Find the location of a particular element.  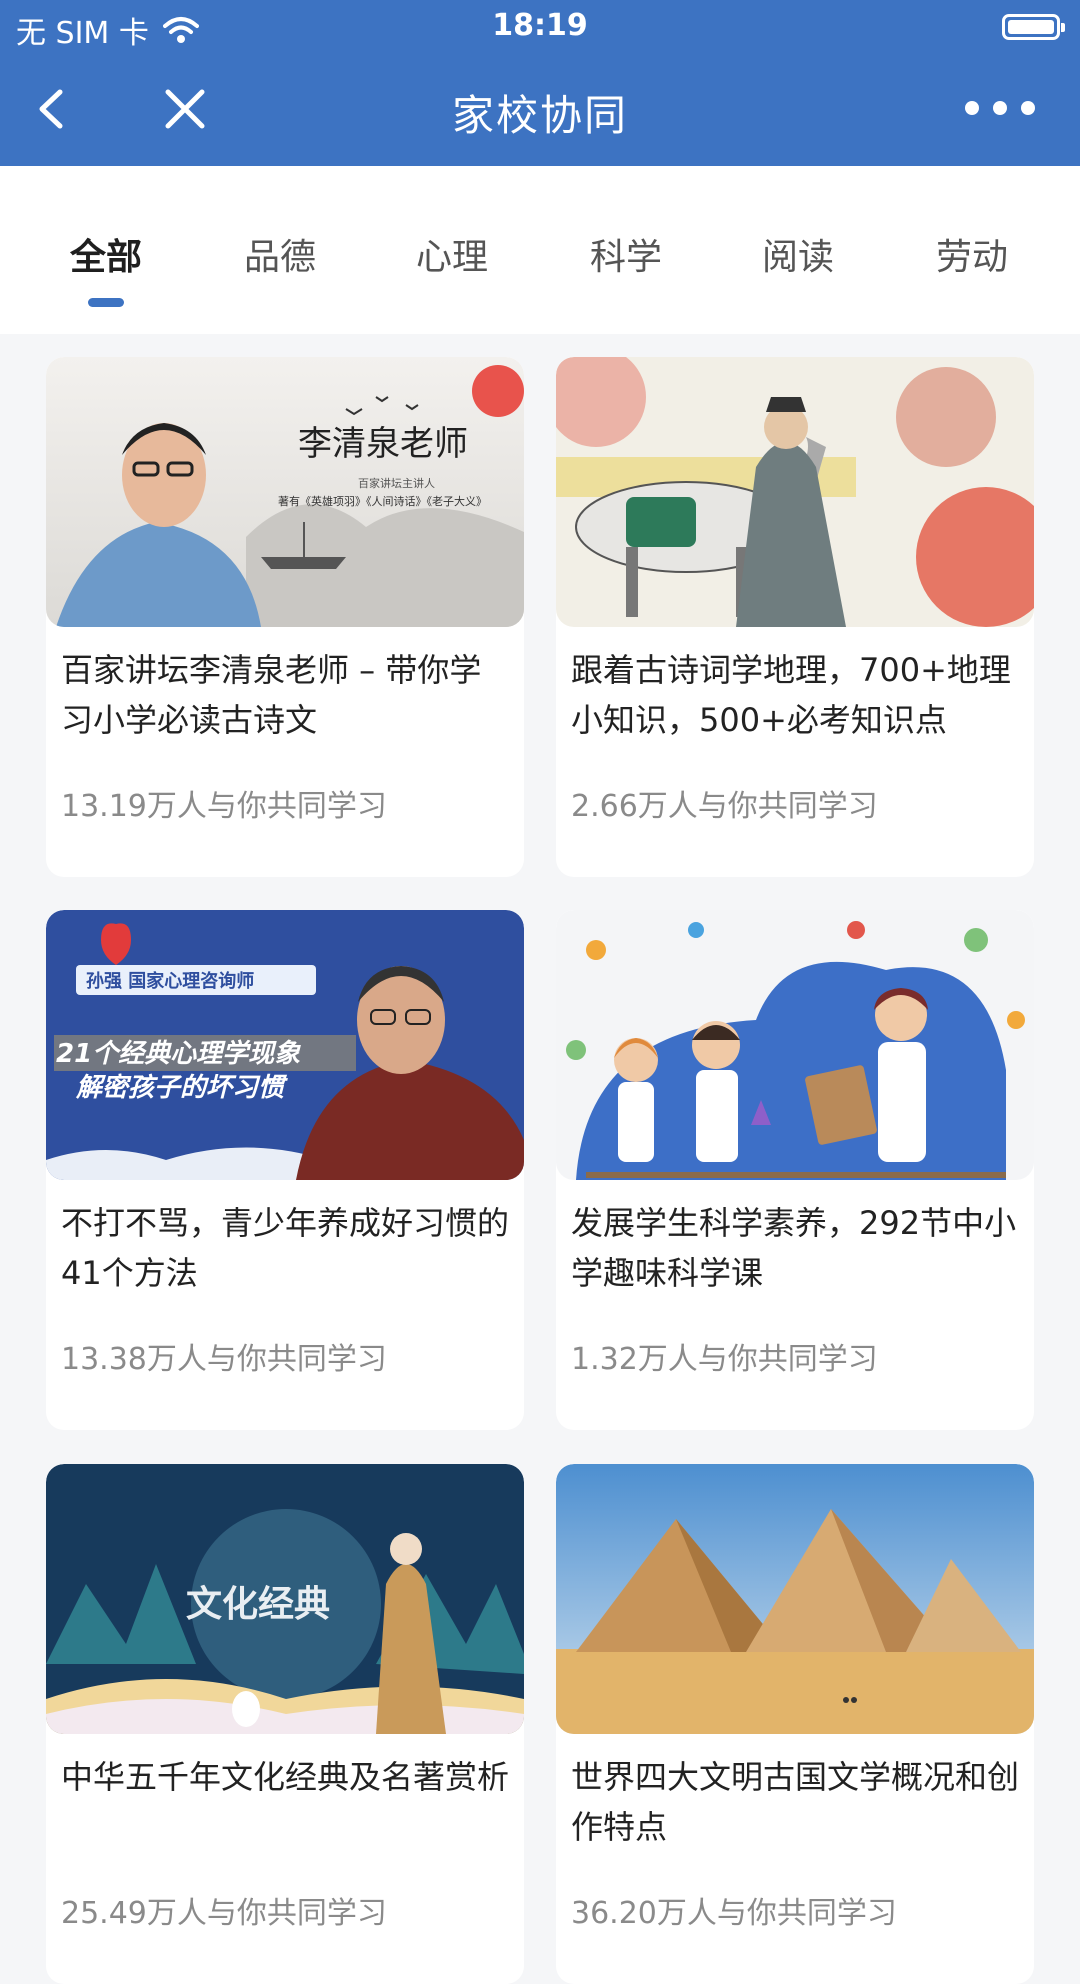

course-title: 中华五千年文化经典及名著赏析 is located at coordinates (285, 1777).